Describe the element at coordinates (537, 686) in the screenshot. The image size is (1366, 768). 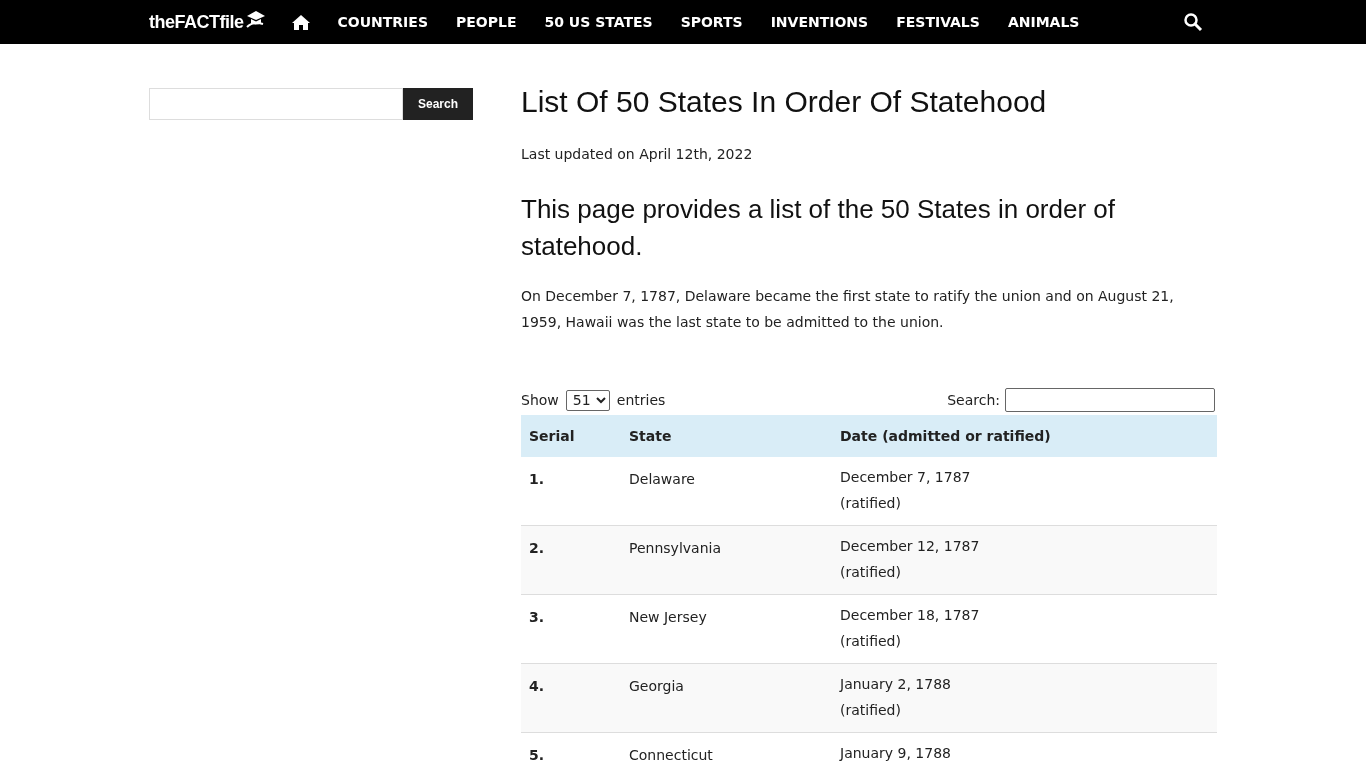
I see `serial-cell-text: 4.` at that location.